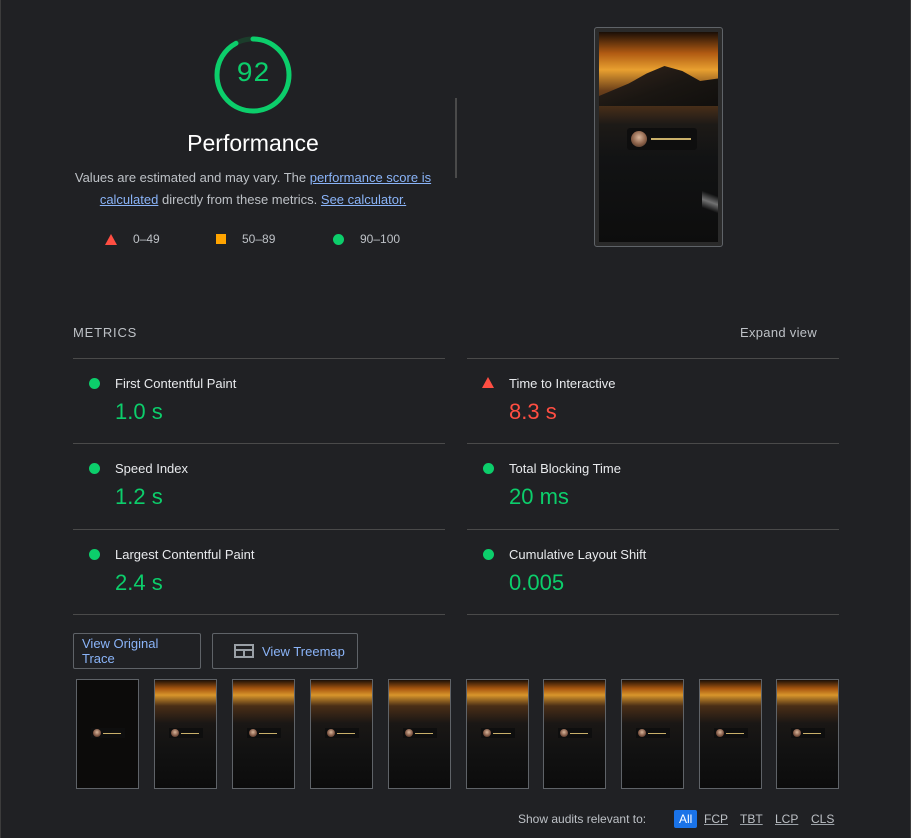 The image size is (911, 838). Describe the element at coordinates (686, 819) in the screenshot. I see `filter-all: All` at that location.